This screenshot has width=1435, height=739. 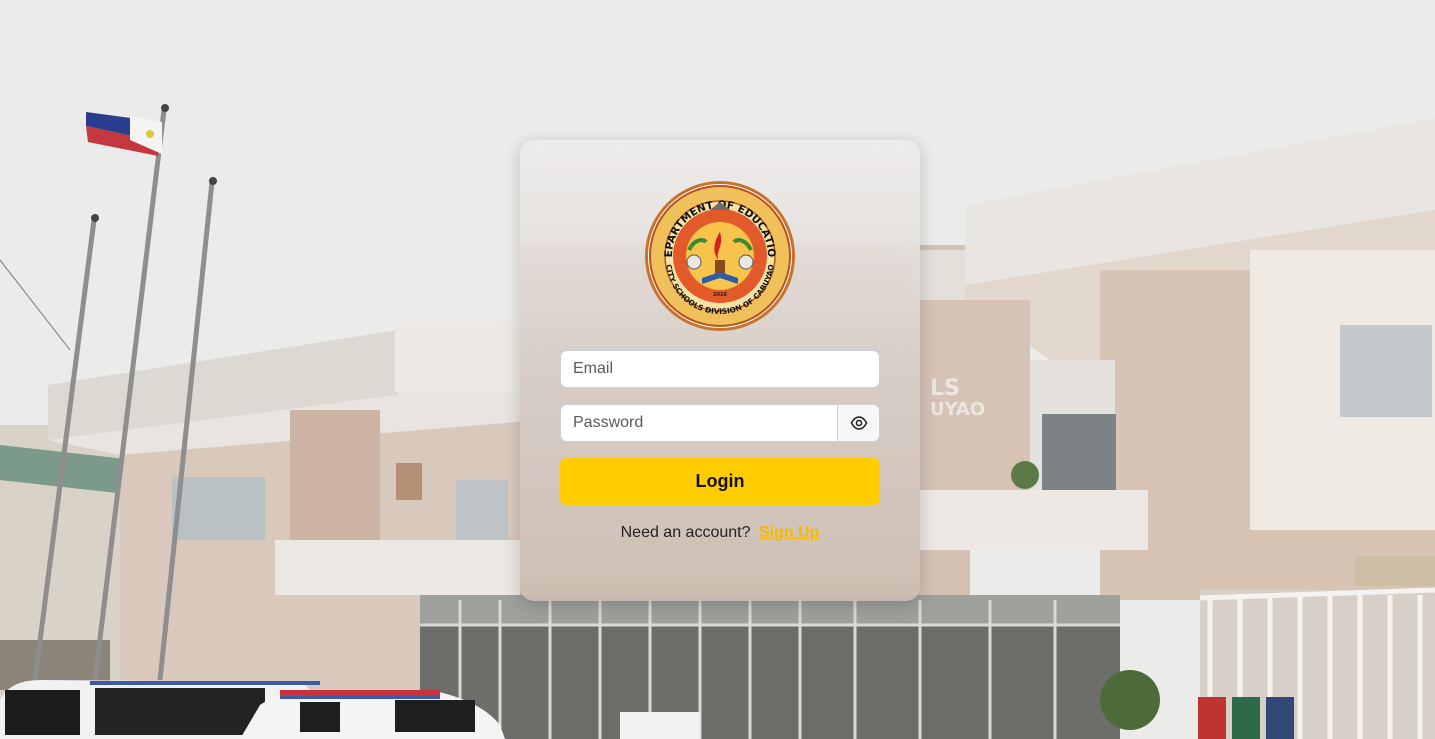 What do you see at coordinates (700, 423) in the screenshot?
I see `password-input` at bounding box center [700, 423].